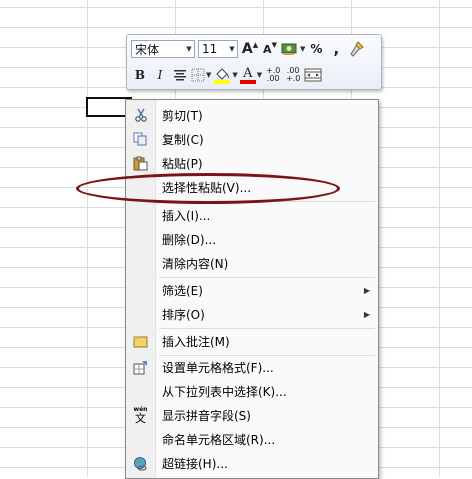 The height and width of the screenshot is (479, 472). What do you see at coordinates (196, 341) in the screenshot?
I see `menu-item-label: 插入批注(M)` at bounding box center [196, 341].